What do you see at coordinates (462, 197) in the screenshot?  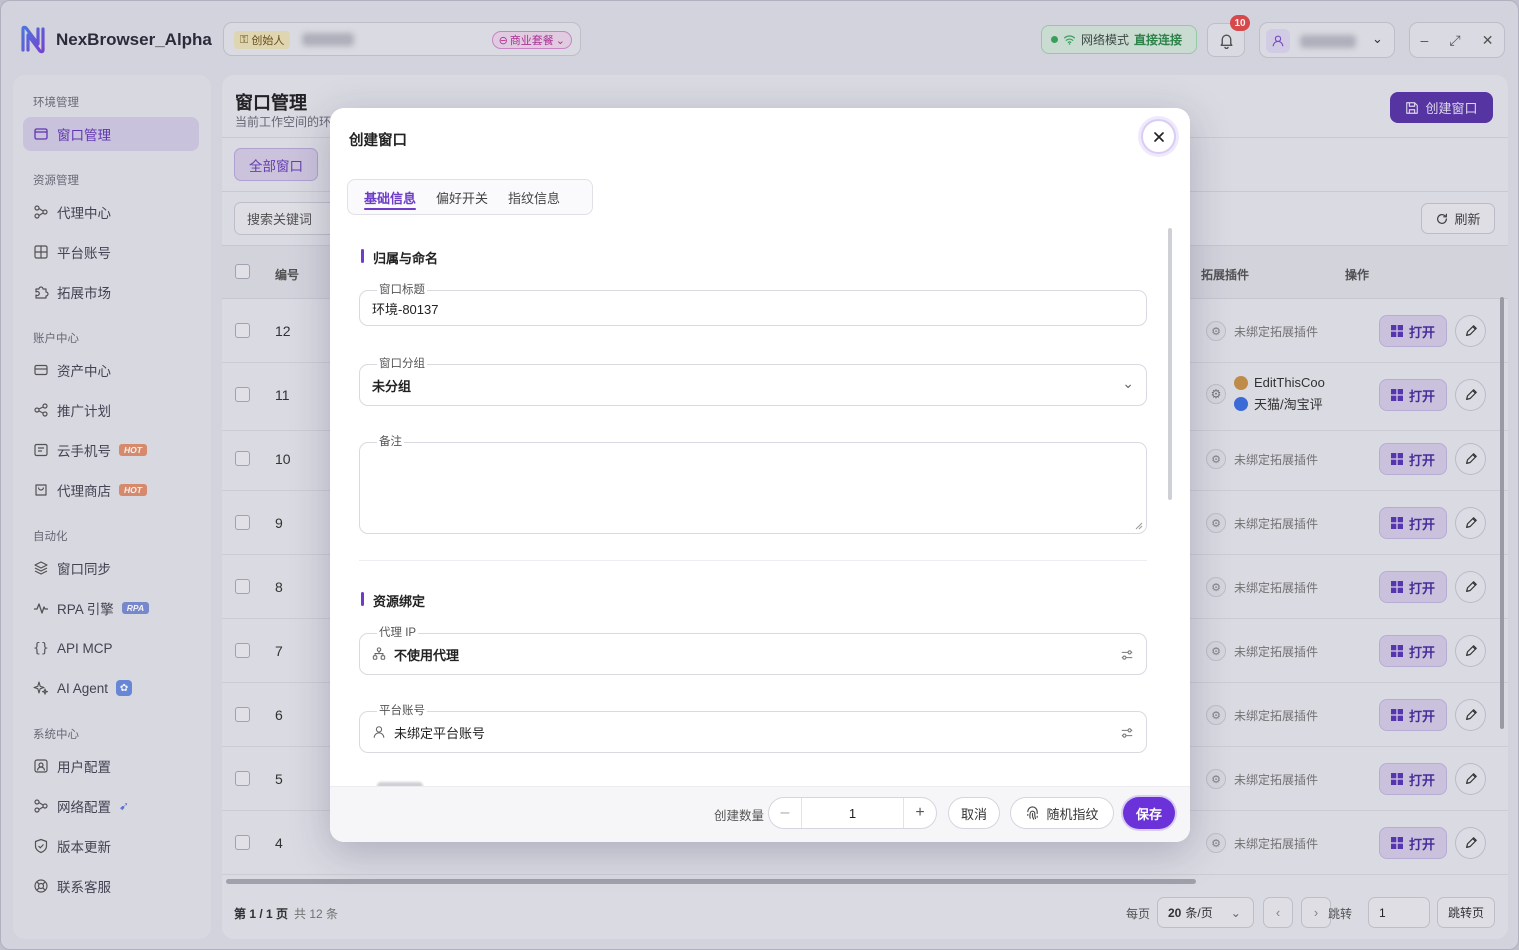 I see `tab-preferences: 偏好开关` at bounding box center [462, 197].